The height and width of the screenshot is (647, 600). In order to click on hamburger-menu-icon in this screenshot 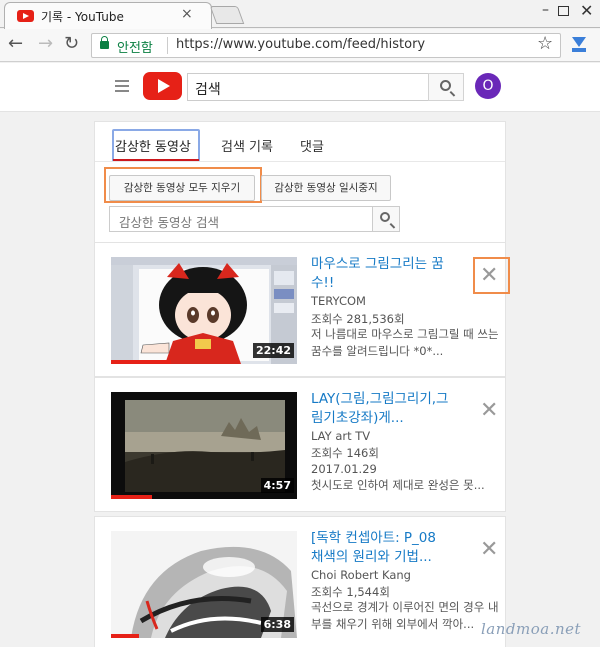, I will do `click(122, 86)`.